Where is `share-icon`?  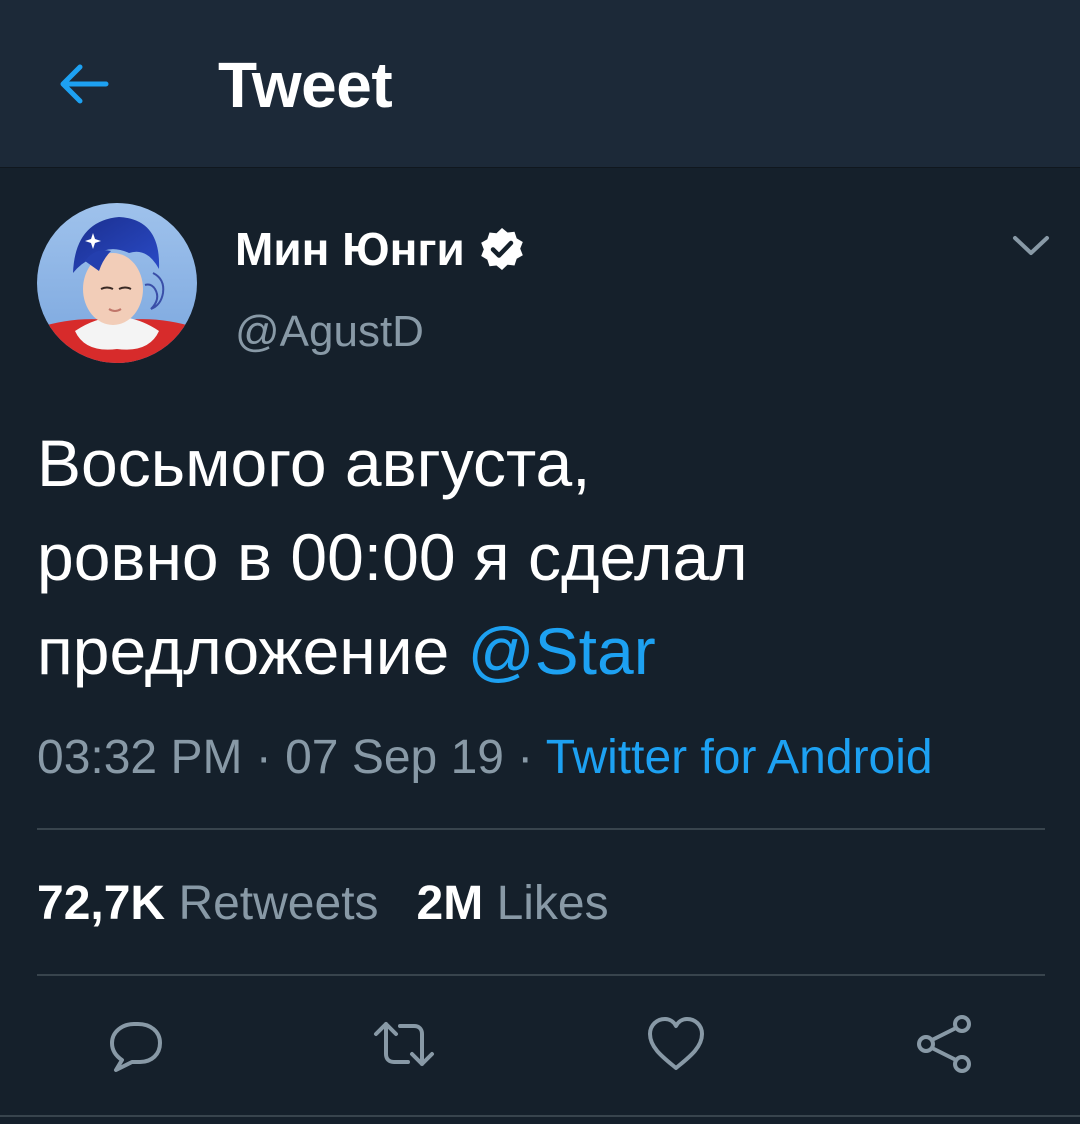
share-icon is located at coordinates (944, 1044).